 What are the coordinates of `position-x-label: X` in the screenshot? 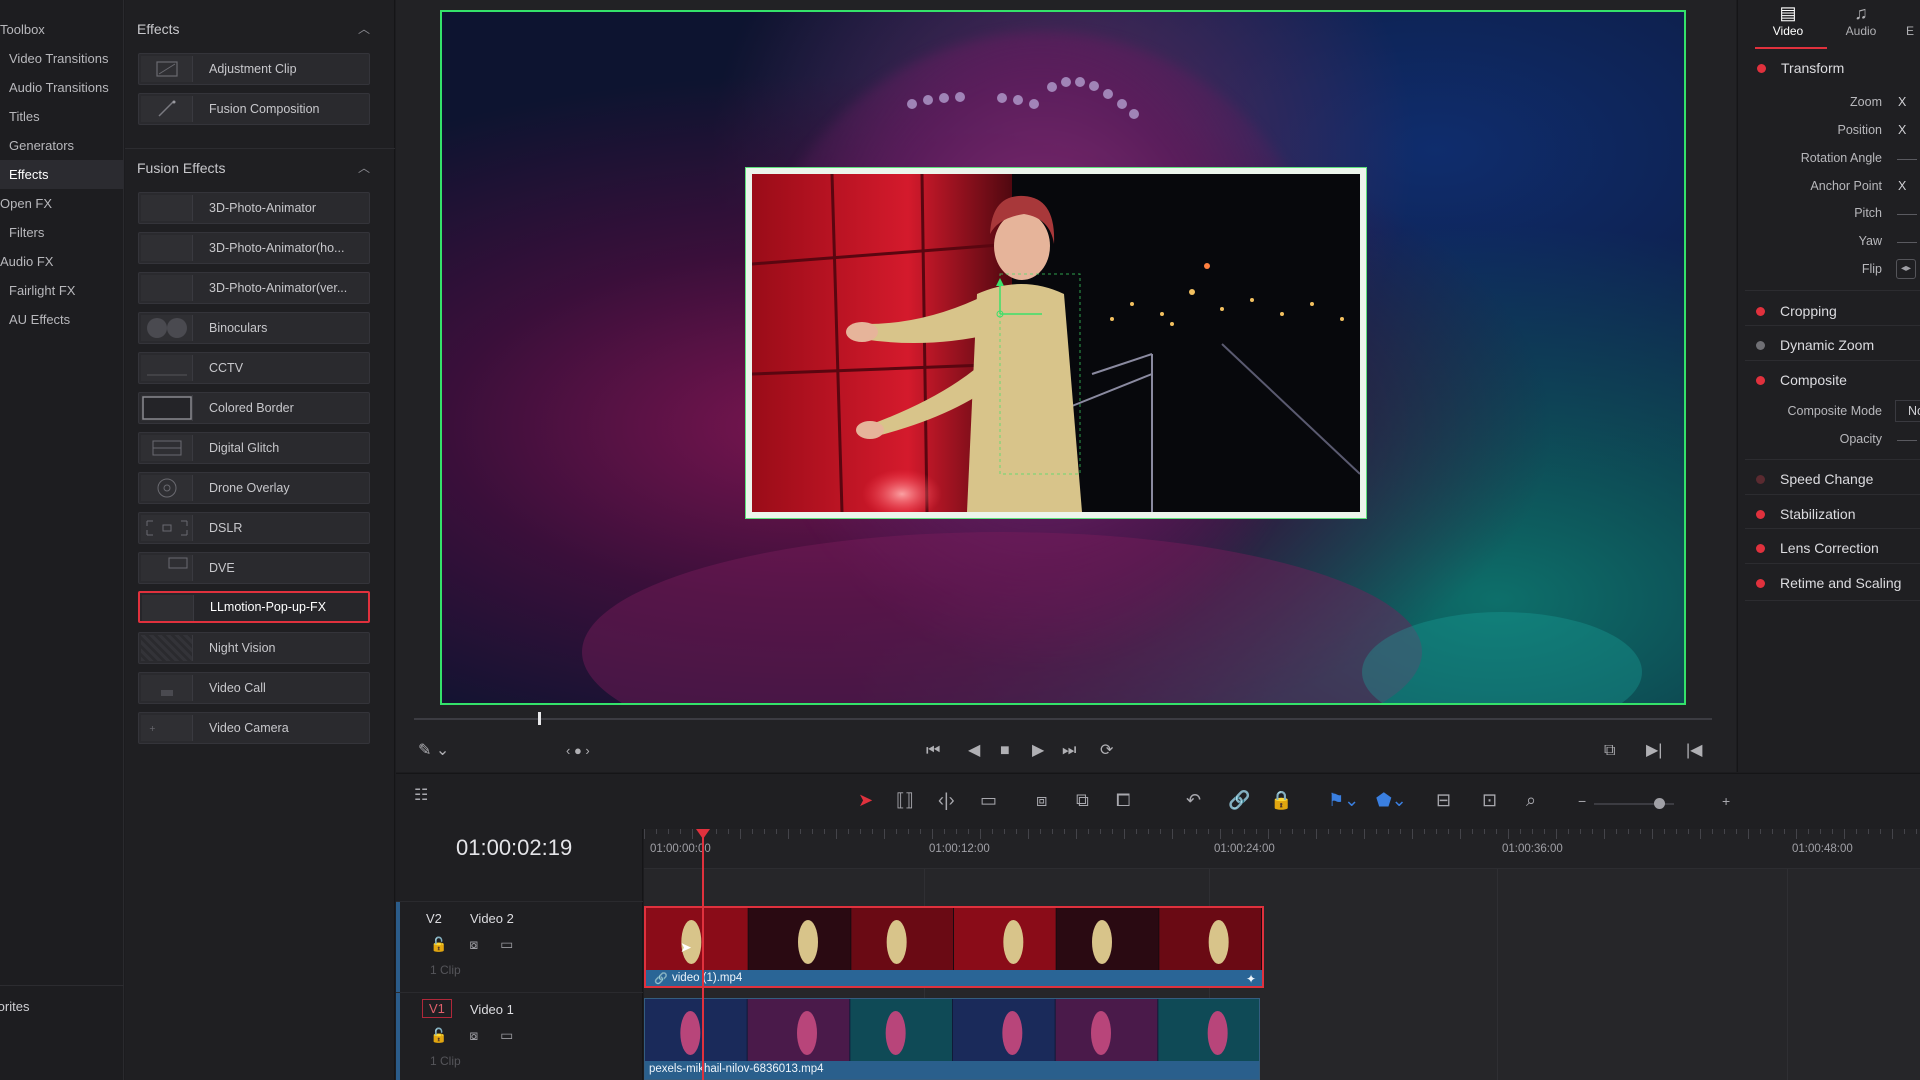 It's located at (1902, 130).